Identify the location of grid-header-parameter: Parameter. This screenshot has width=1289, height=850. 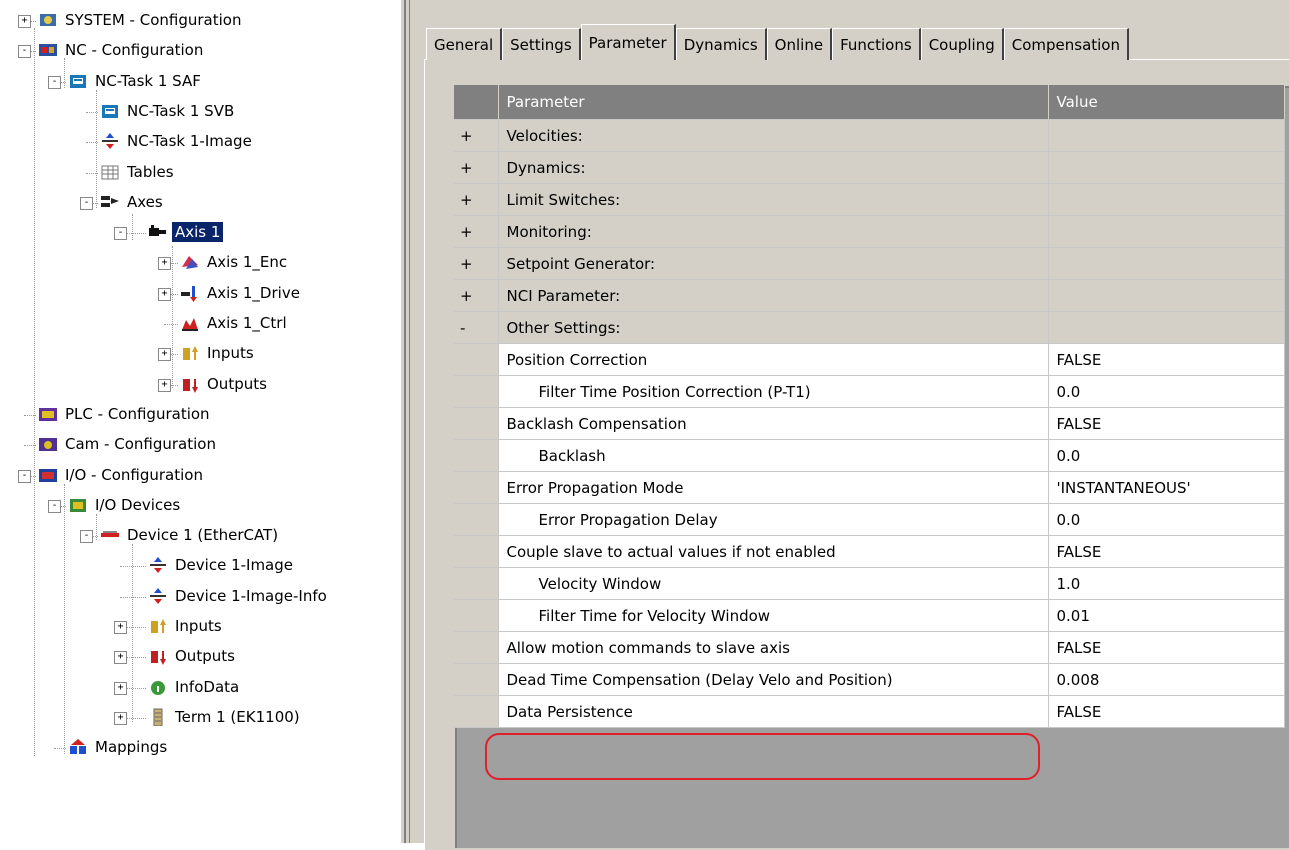
(773, 102).